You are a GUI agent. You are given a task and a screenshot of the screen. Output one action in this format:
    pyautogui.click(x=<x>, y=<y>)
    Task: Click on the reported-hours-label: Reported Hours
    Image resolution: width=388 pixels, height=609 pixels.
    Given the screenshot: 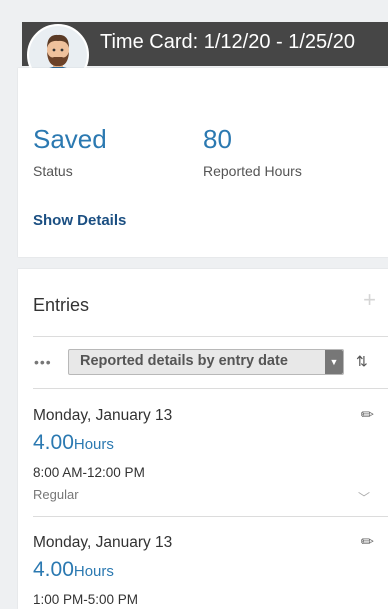 What is the action you would take?
    pyautogui.click(x=252, y=171)
    